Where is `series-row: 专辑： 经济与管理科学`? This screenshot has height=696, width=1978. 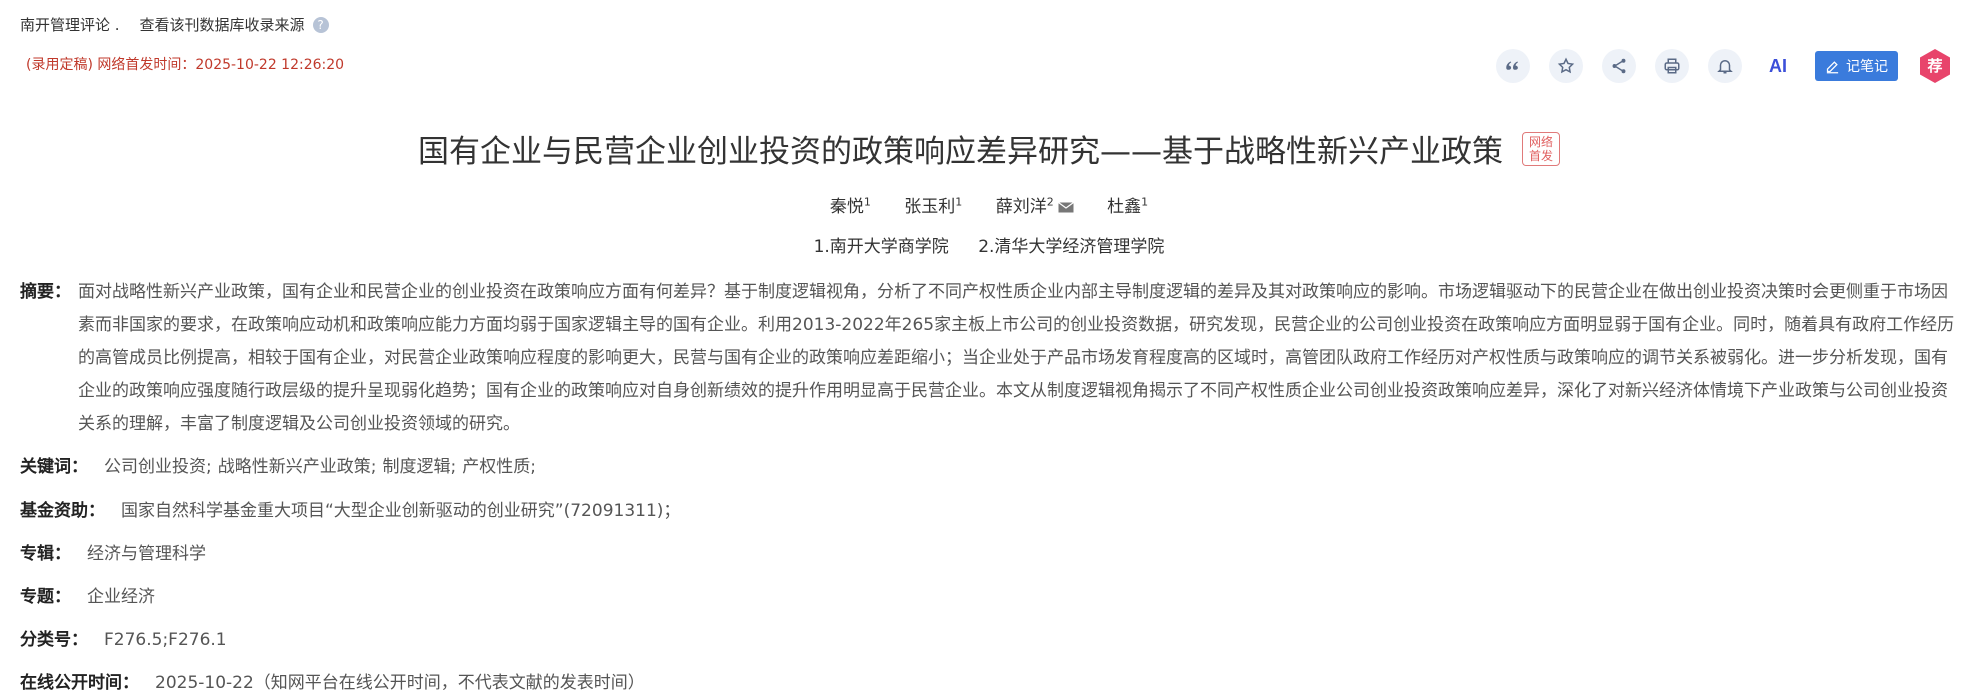
series-row: 专辑： 经济与管理科学 is located at coordinates (113, 551).